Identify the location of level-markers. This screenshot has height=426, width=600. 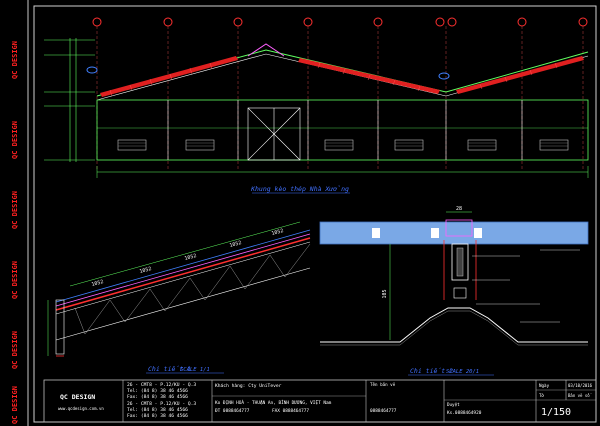
(69, 100).